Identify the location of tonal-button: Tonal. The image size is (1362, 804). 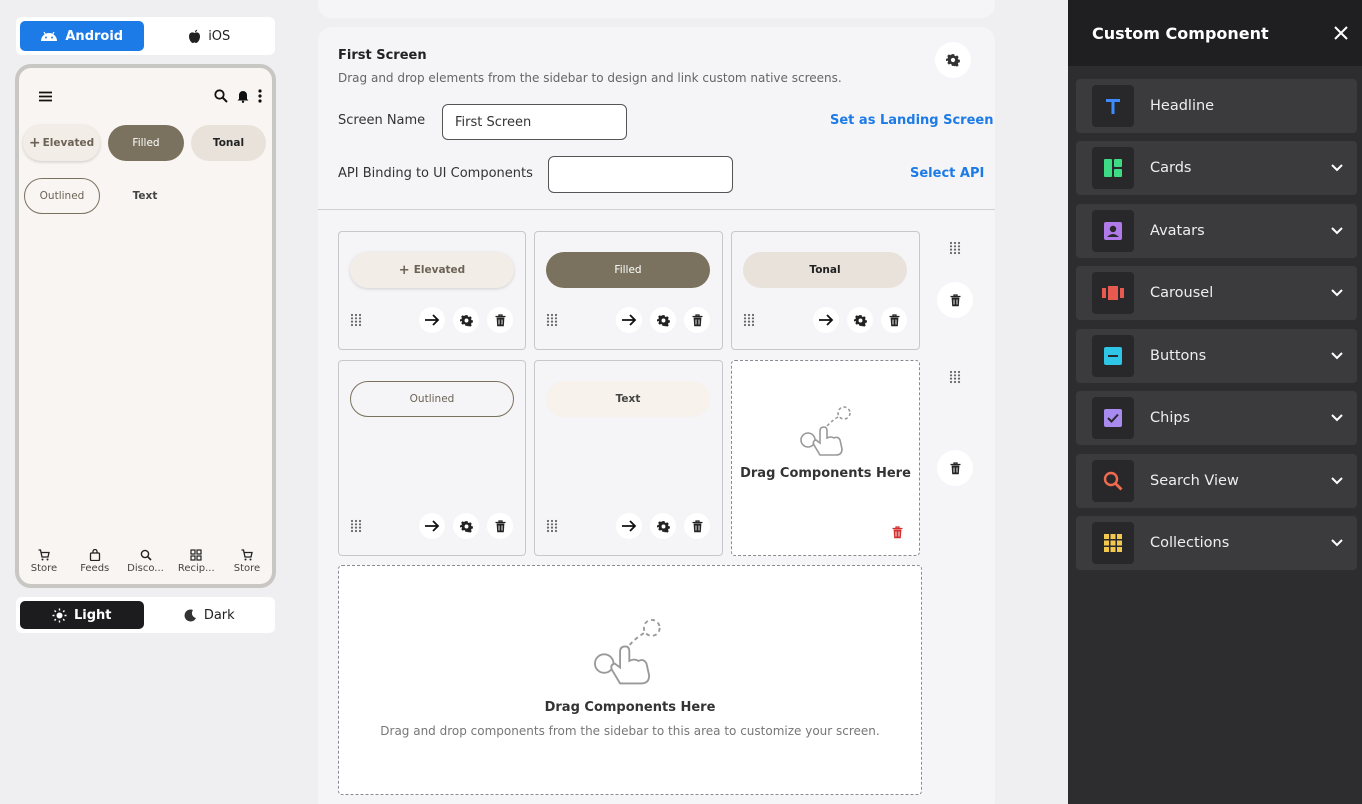
(825, 270).